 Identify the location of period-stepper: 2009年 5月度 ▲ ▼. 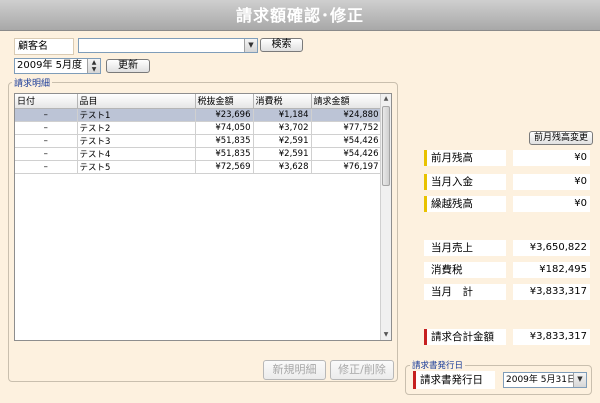
(57, 66).